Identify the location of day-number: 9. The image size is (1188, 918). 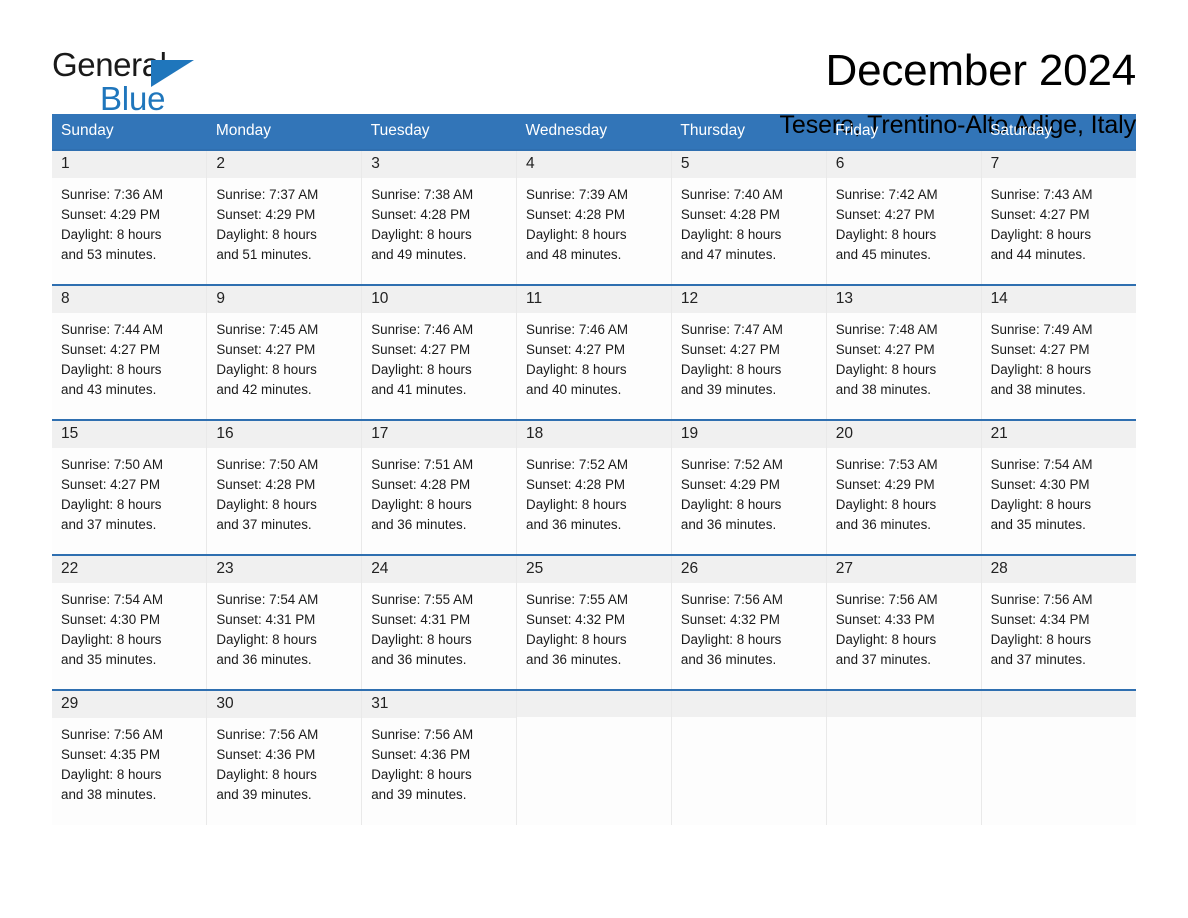
(284, 299).